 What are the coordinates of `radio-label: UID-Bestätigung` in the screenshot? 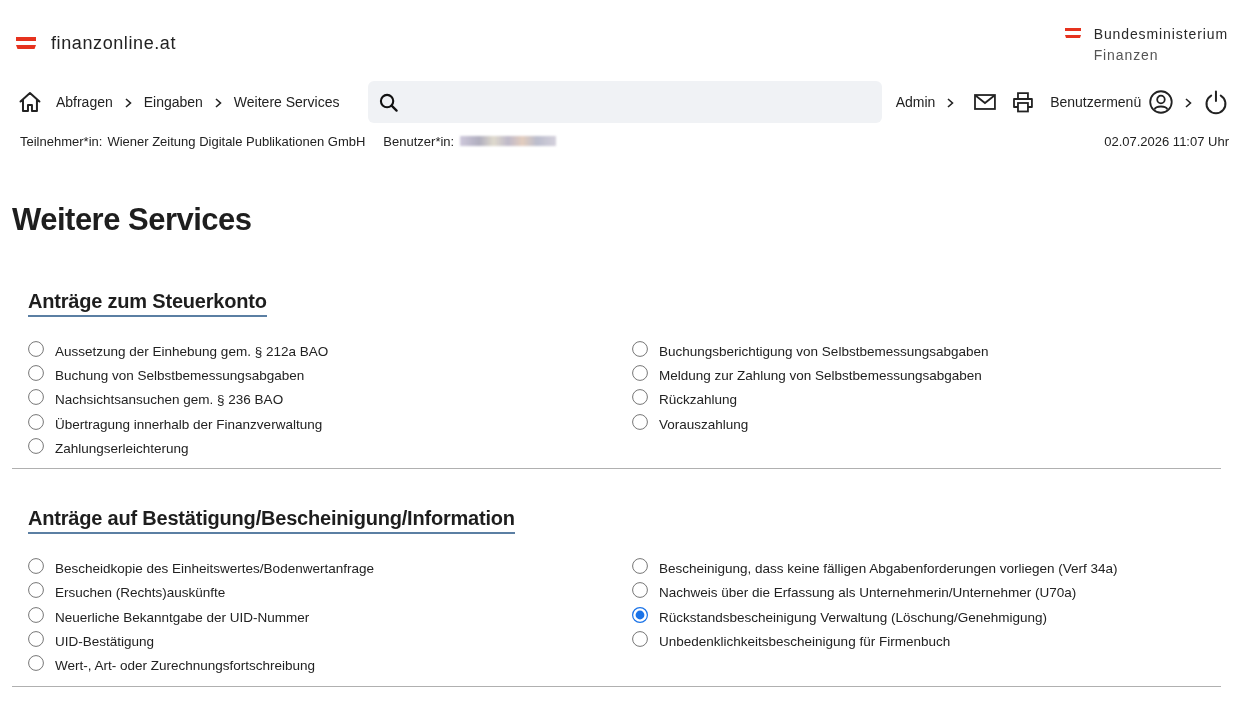 It's located at (105, 641).